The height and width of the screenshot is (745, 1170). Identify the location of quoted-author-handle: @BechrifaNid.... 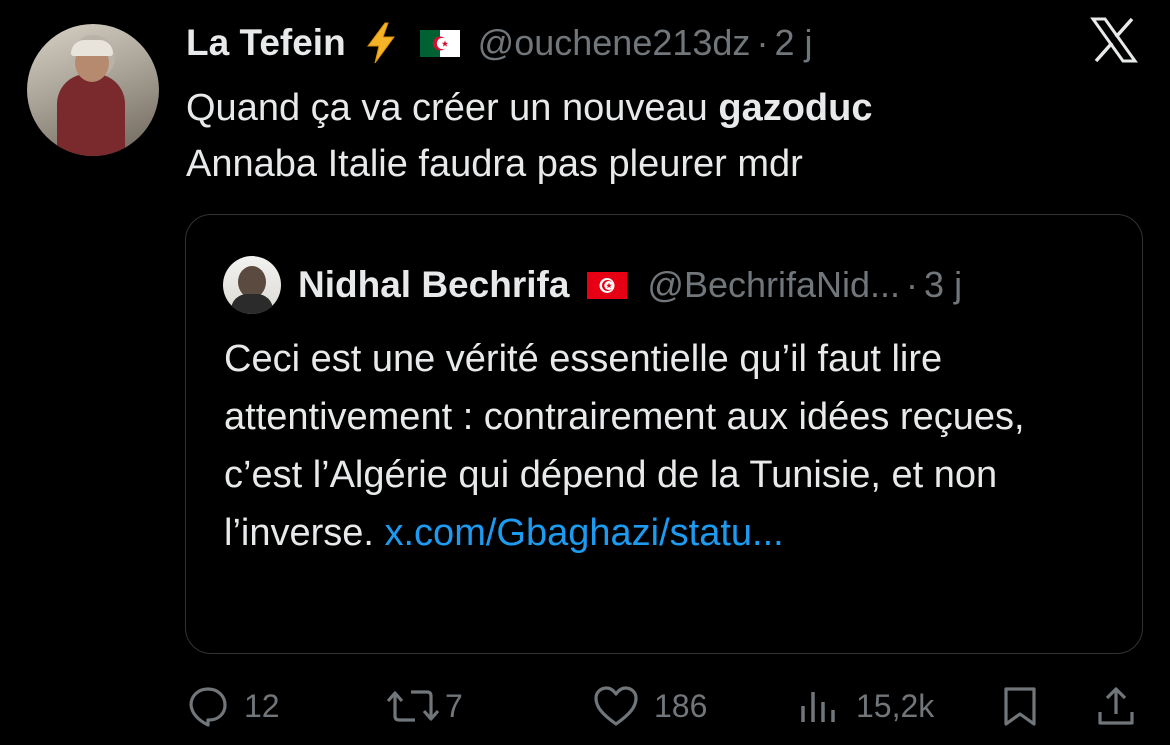
(773, 285).